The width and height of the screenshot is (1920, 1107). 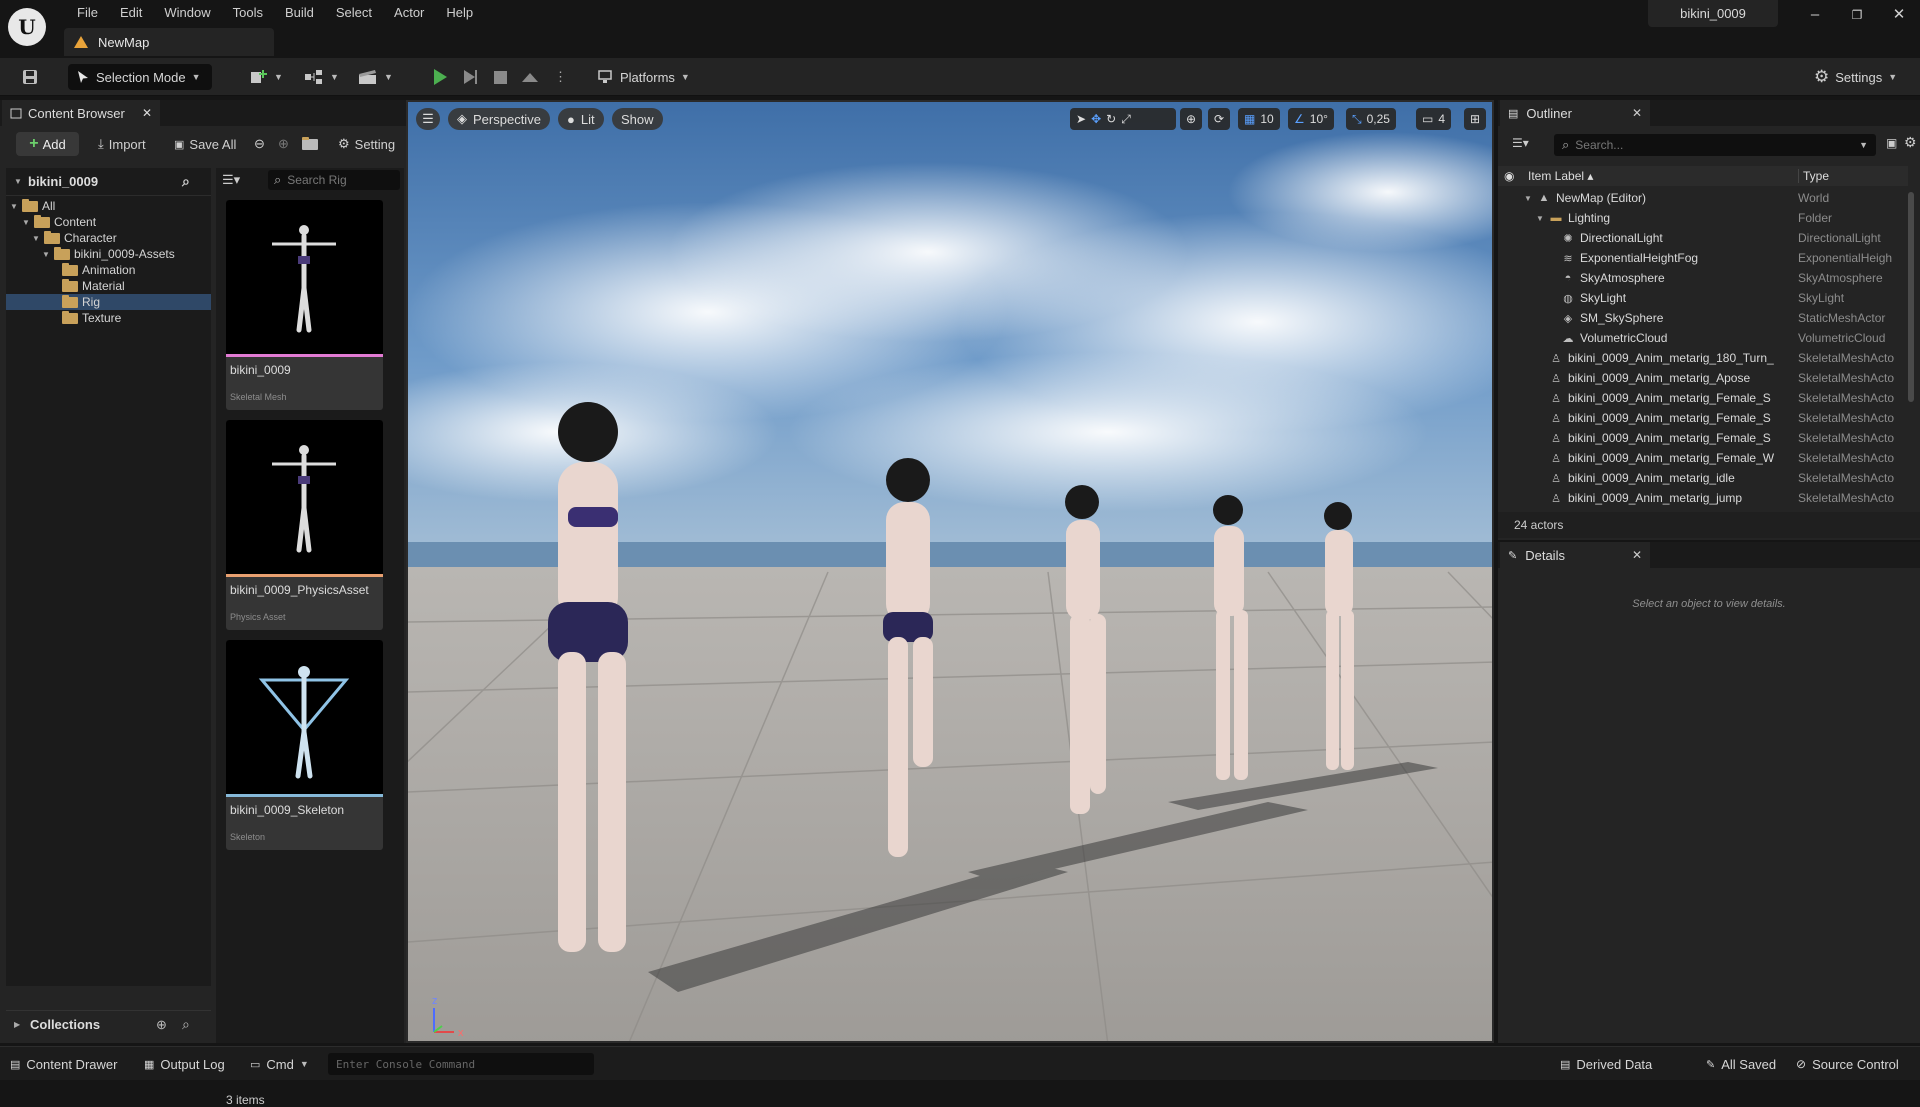 I want to click on asset-tile-skeletal-mesh: bikini_0009 Skeletal Mesh, so click(x=304, y=305).